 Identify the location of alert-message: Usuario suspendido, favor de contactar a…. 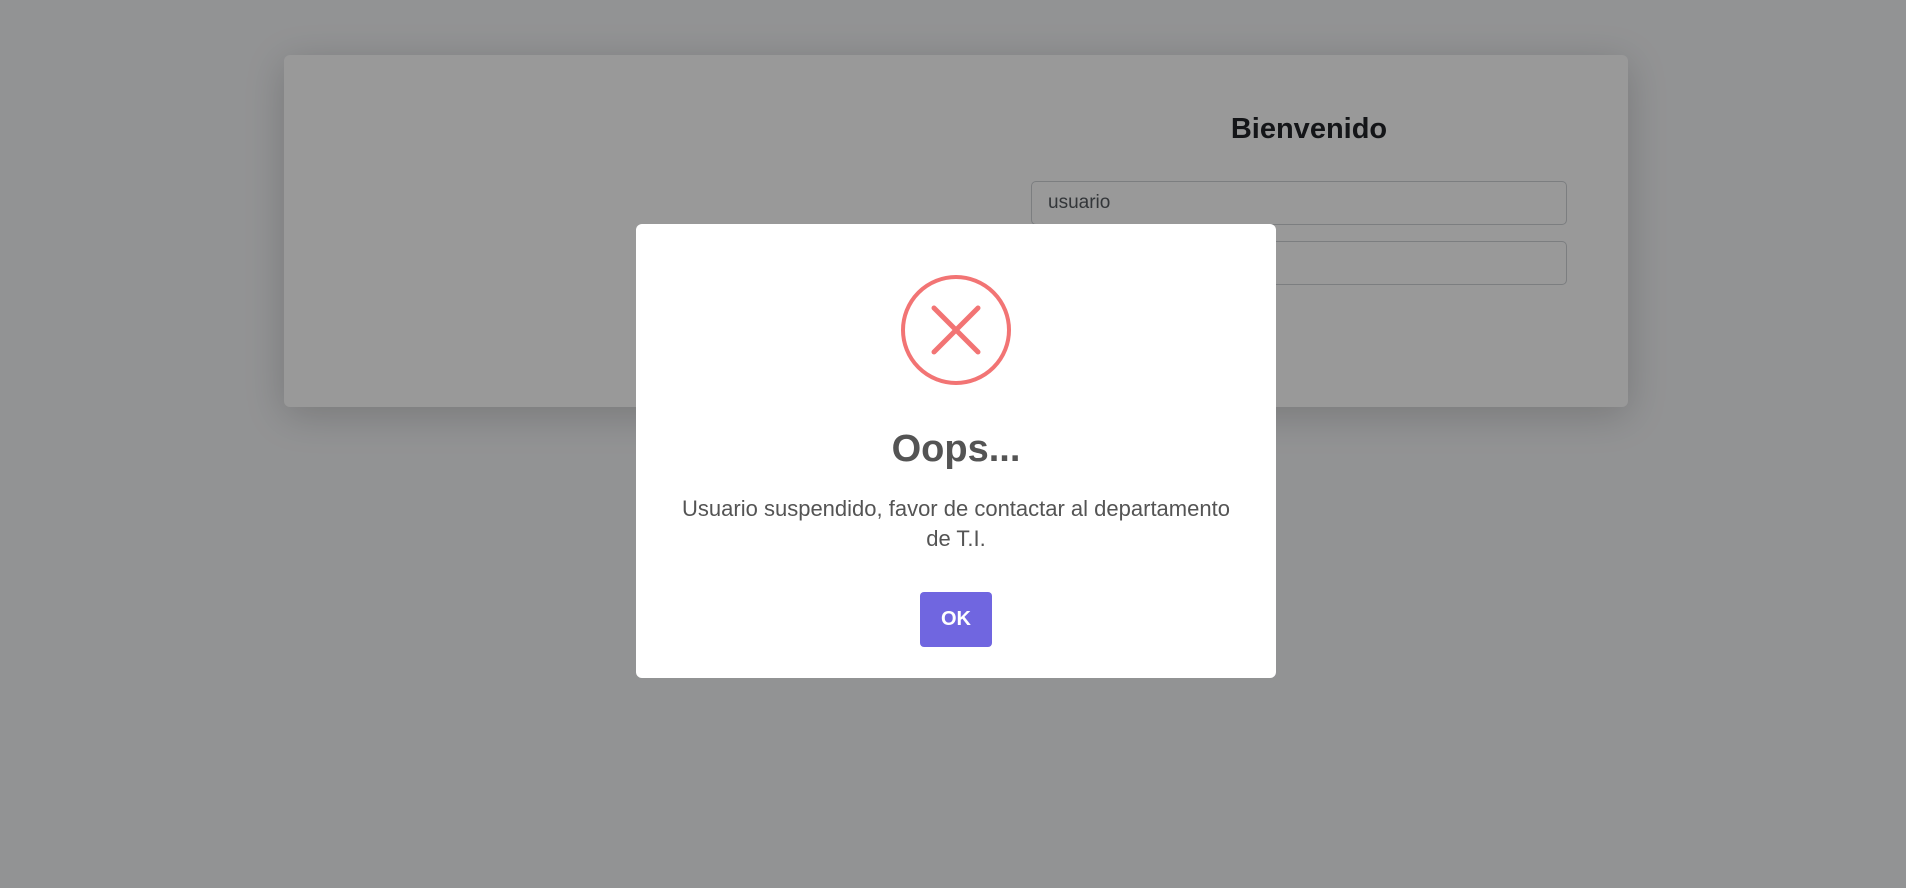
(956, 523).